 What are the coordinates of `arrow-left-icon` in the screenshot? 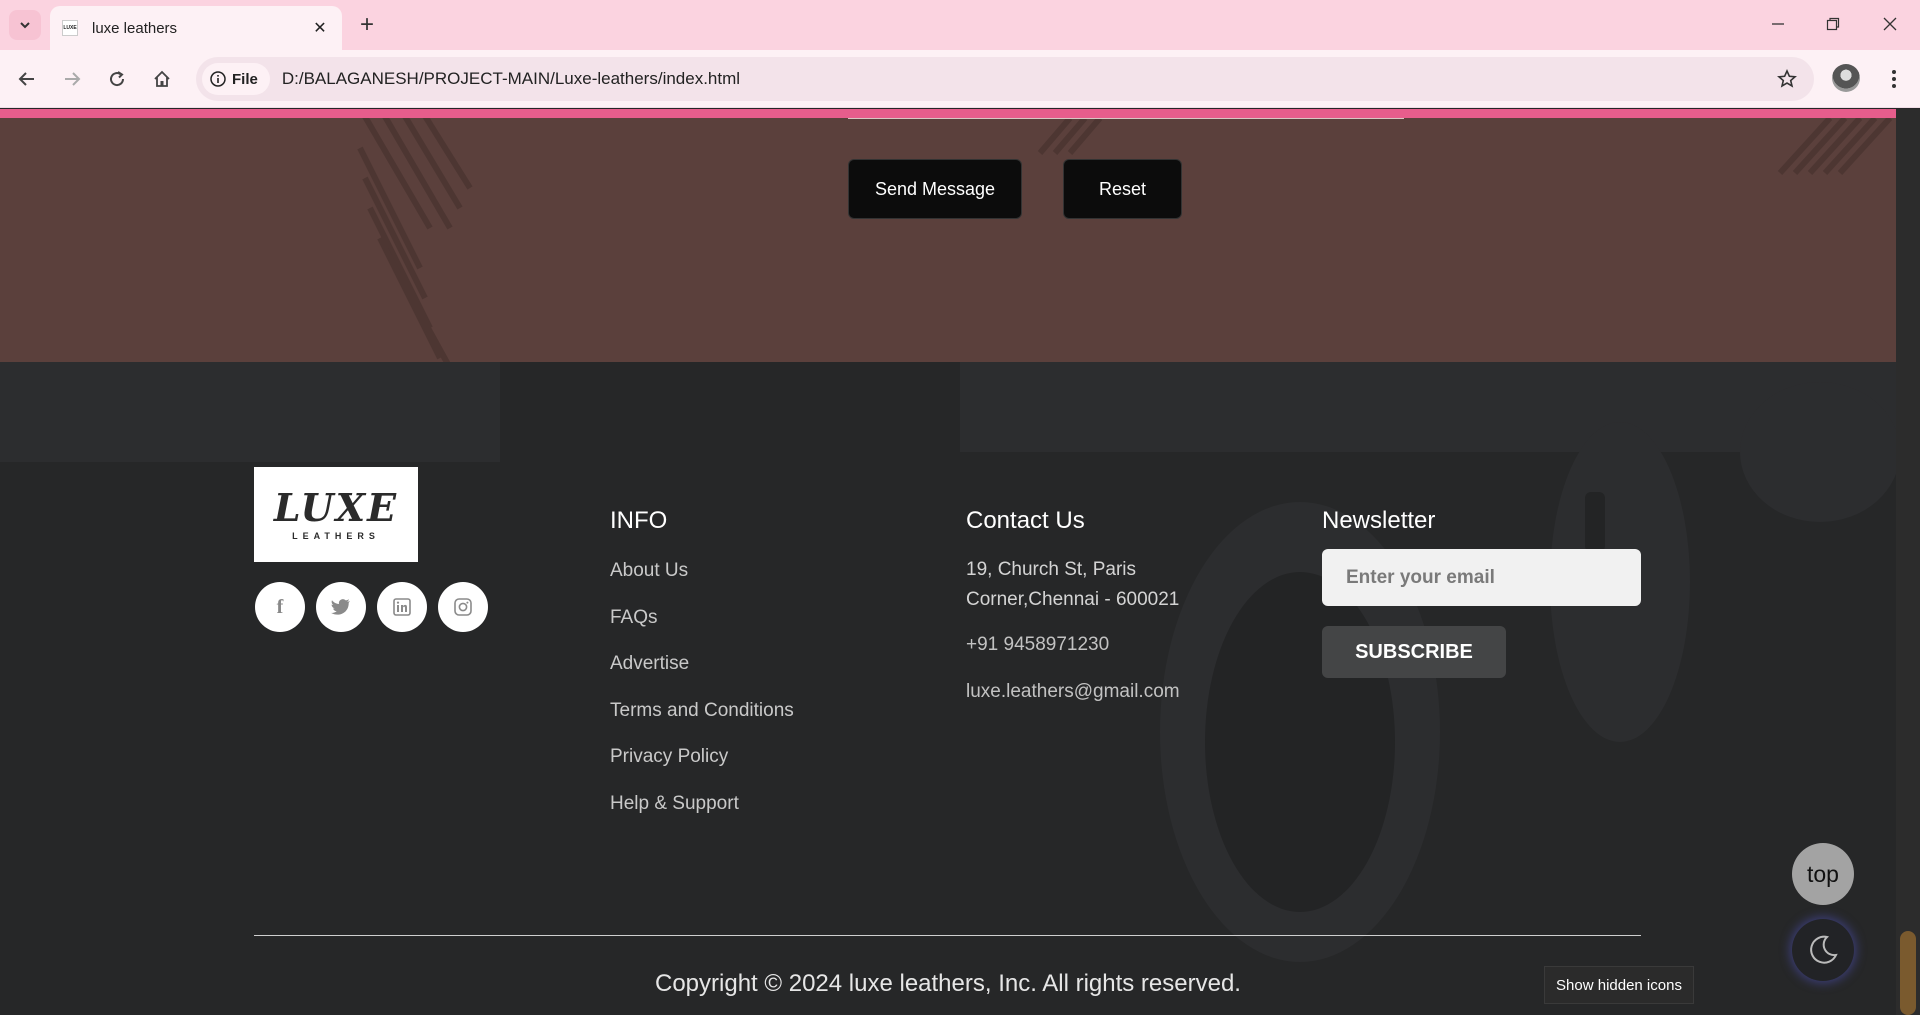 It's located at (26, 79).